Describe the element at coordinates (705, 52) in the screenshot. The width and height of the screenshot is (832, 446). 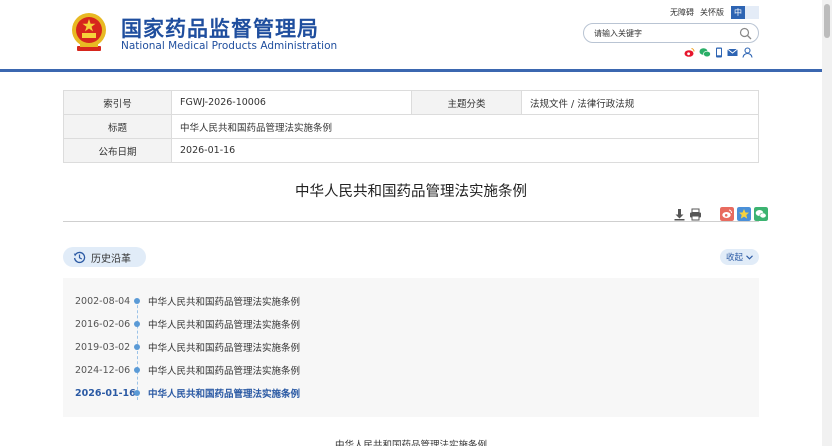
I see `wechat-icon` at that location.